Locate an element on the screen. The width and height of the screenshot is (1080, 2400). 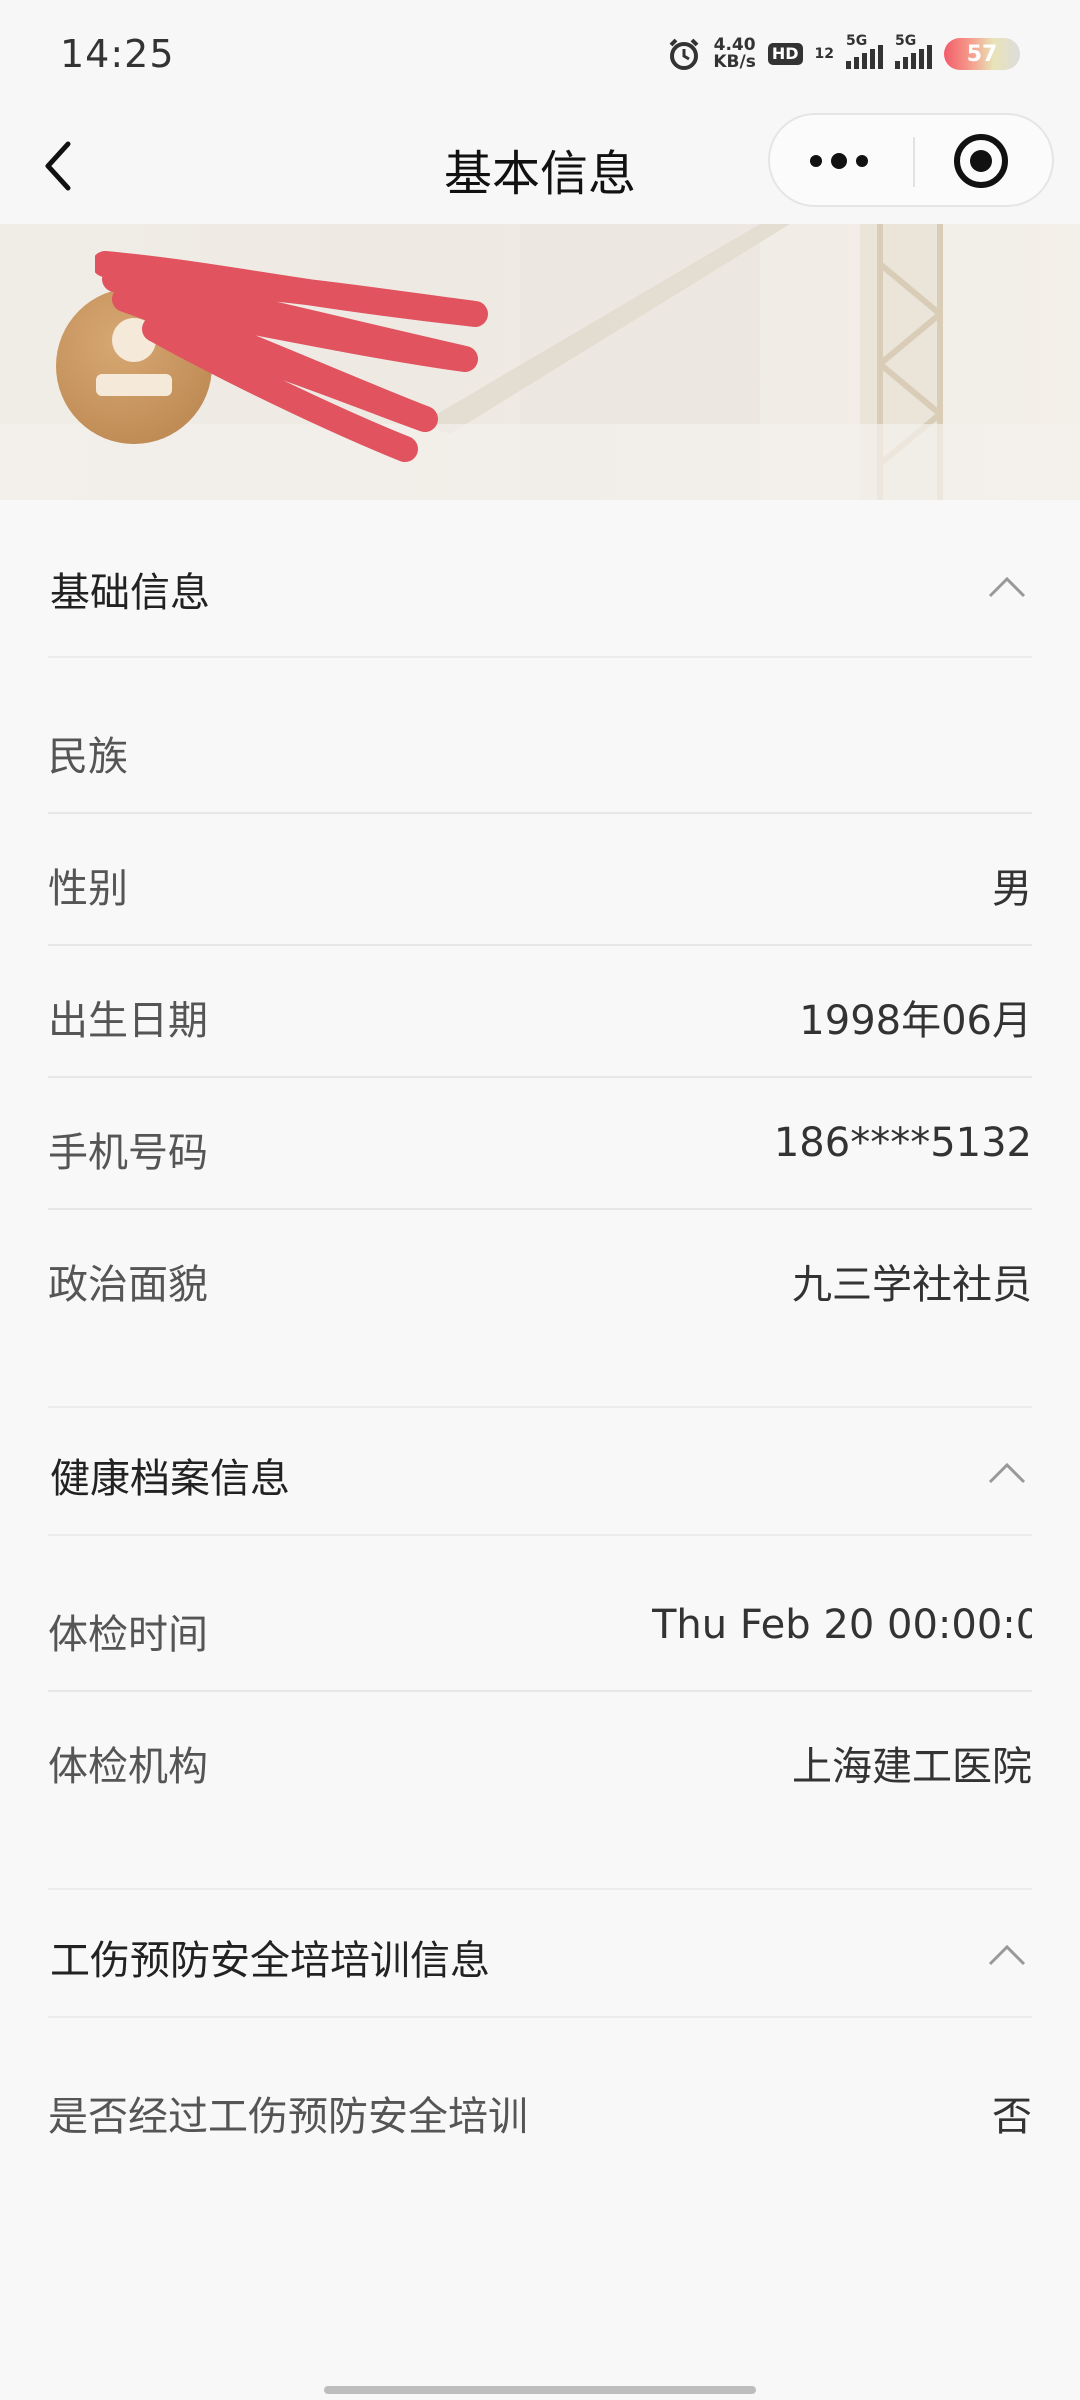
row-value: 上海建工医院 is located at coordinates (912, 1767).